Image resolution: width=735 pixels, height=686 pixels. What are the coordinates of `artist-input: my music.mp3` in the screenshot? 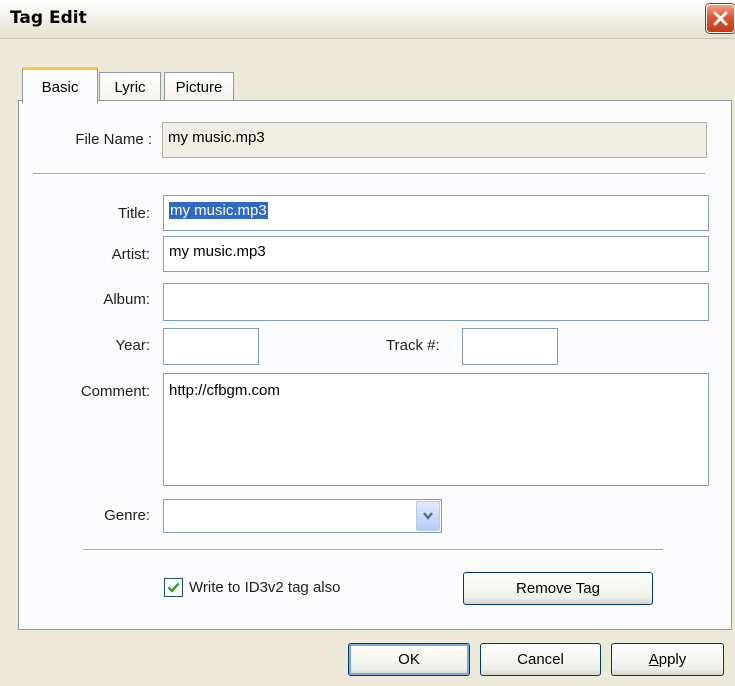 It's located at (436, 254).